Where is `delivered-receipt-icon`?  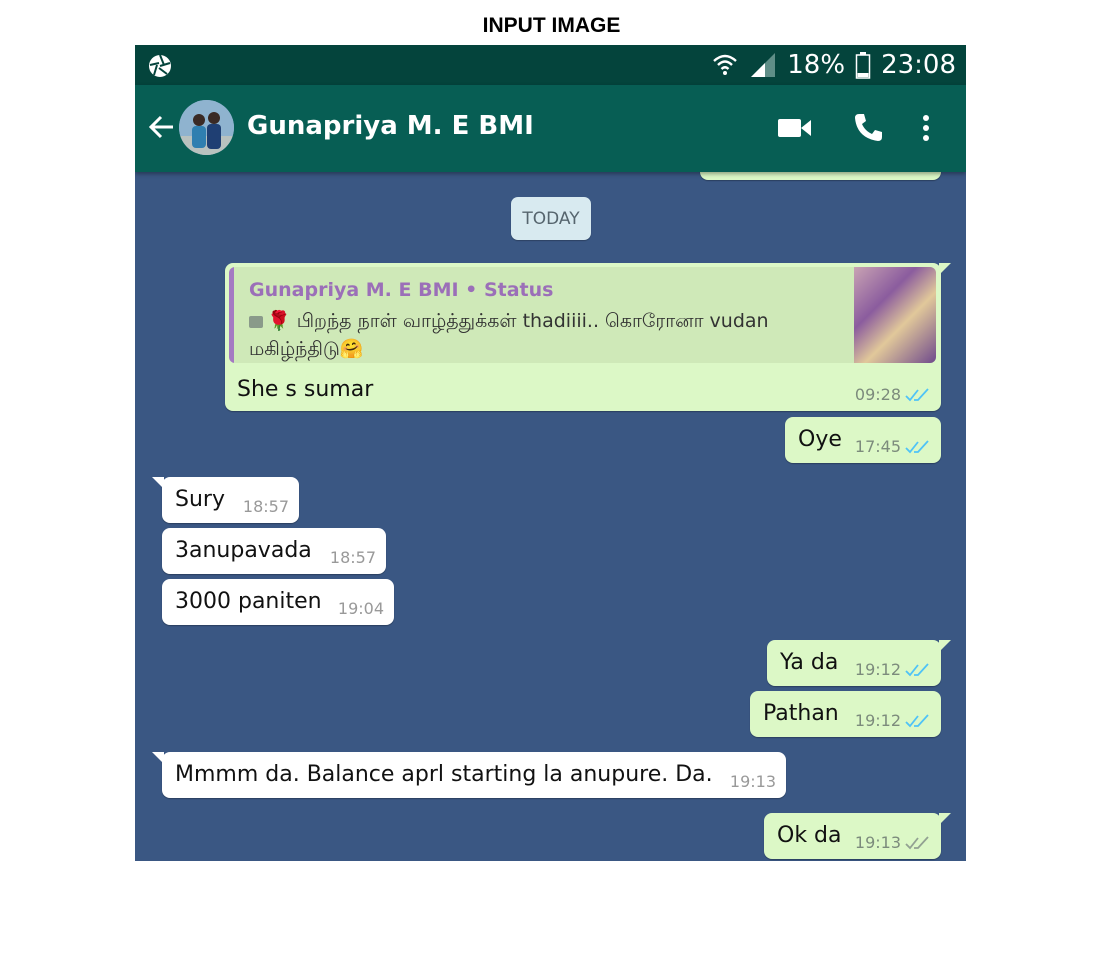 delivered-receipt-icon is located at coordinates (917, 842).